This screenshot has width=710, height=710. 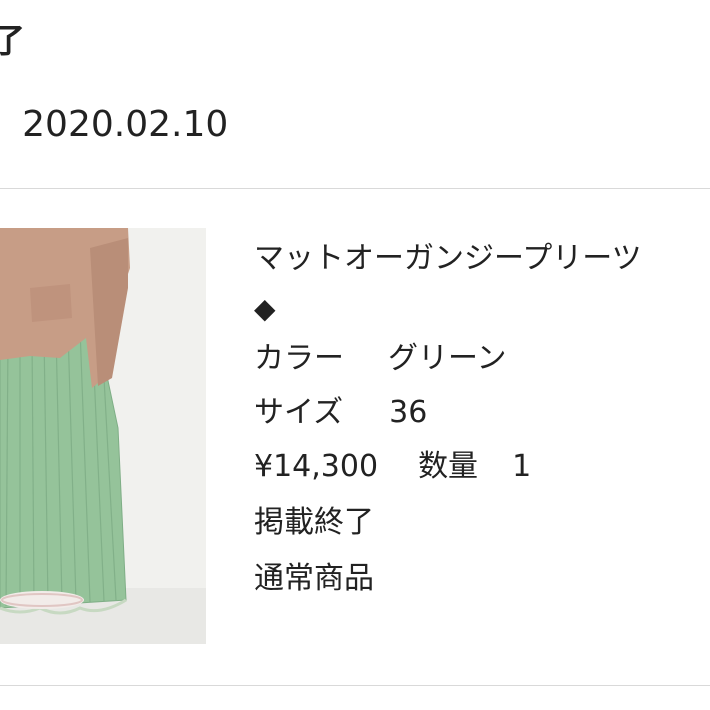 I want to click on size-value: 36, so click(x=408, y=412).